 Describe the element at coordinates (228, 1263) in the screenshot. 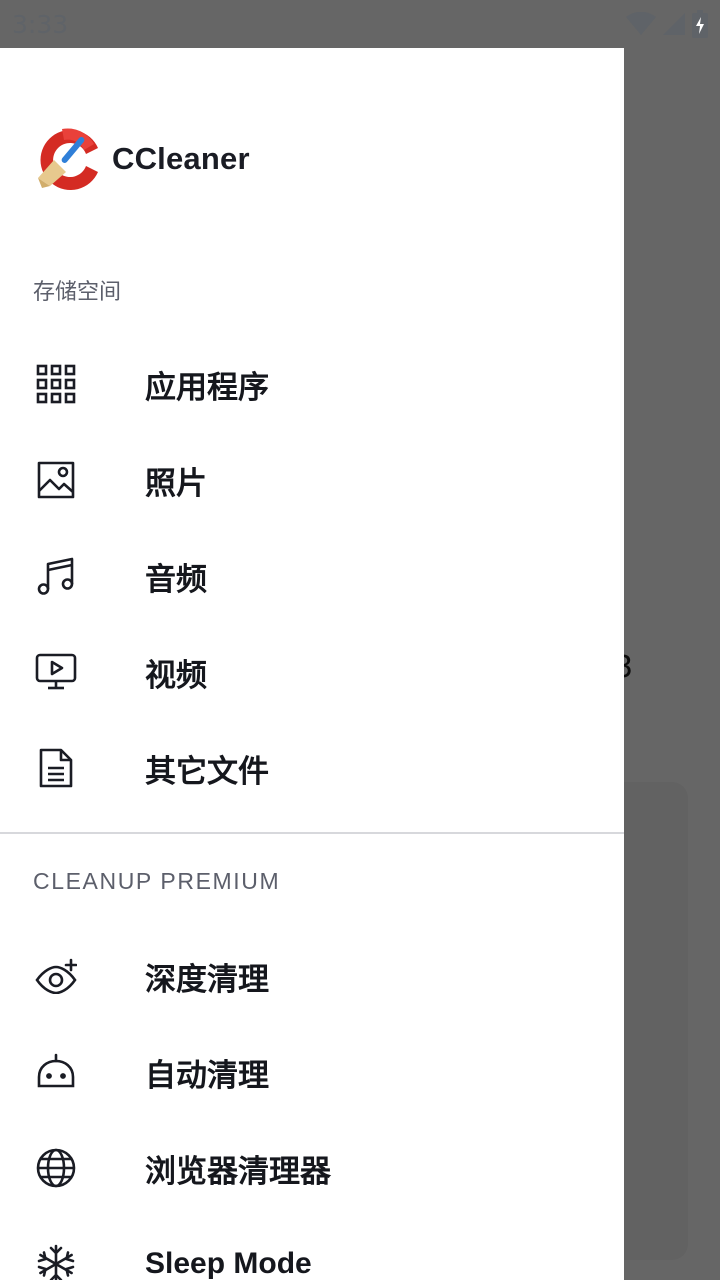

I see `menu-item-label: Sleep Mode` at that location.